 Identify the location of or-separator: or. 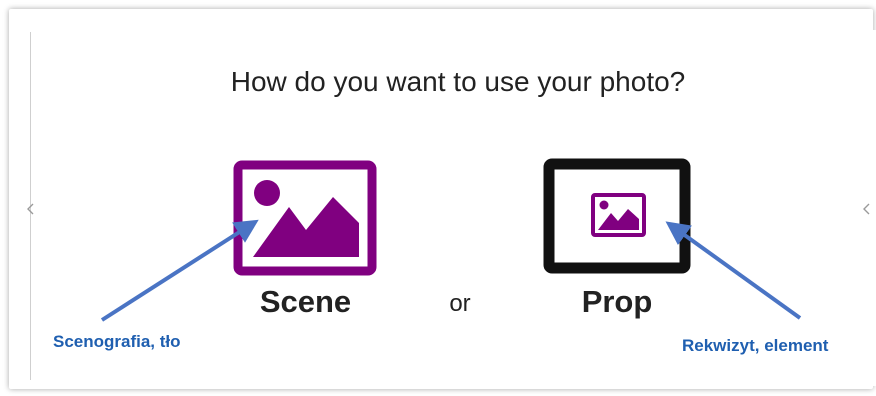
(460, 303).